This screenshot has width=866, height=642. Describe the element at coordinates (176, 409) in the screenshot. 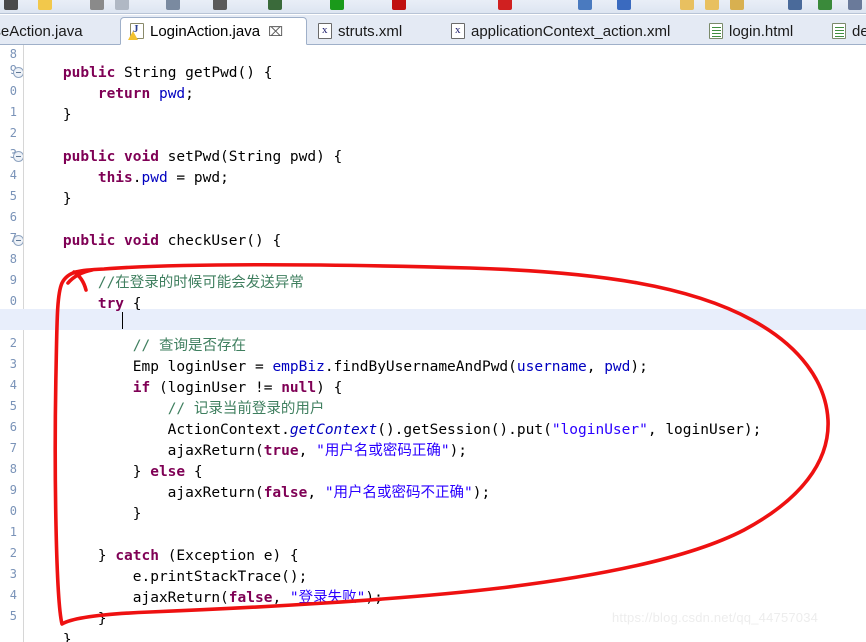

I see `code-line: // 记录当前登录的用户` at that location.